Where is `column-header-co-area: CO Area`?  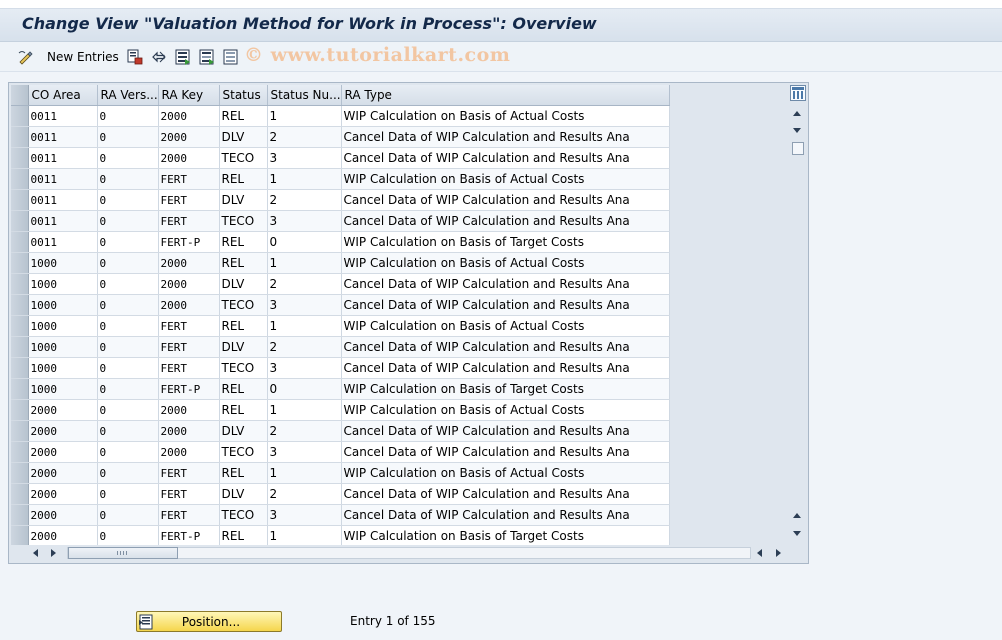 column-header-co-area: CO Area is located at coordinates (63, 95).